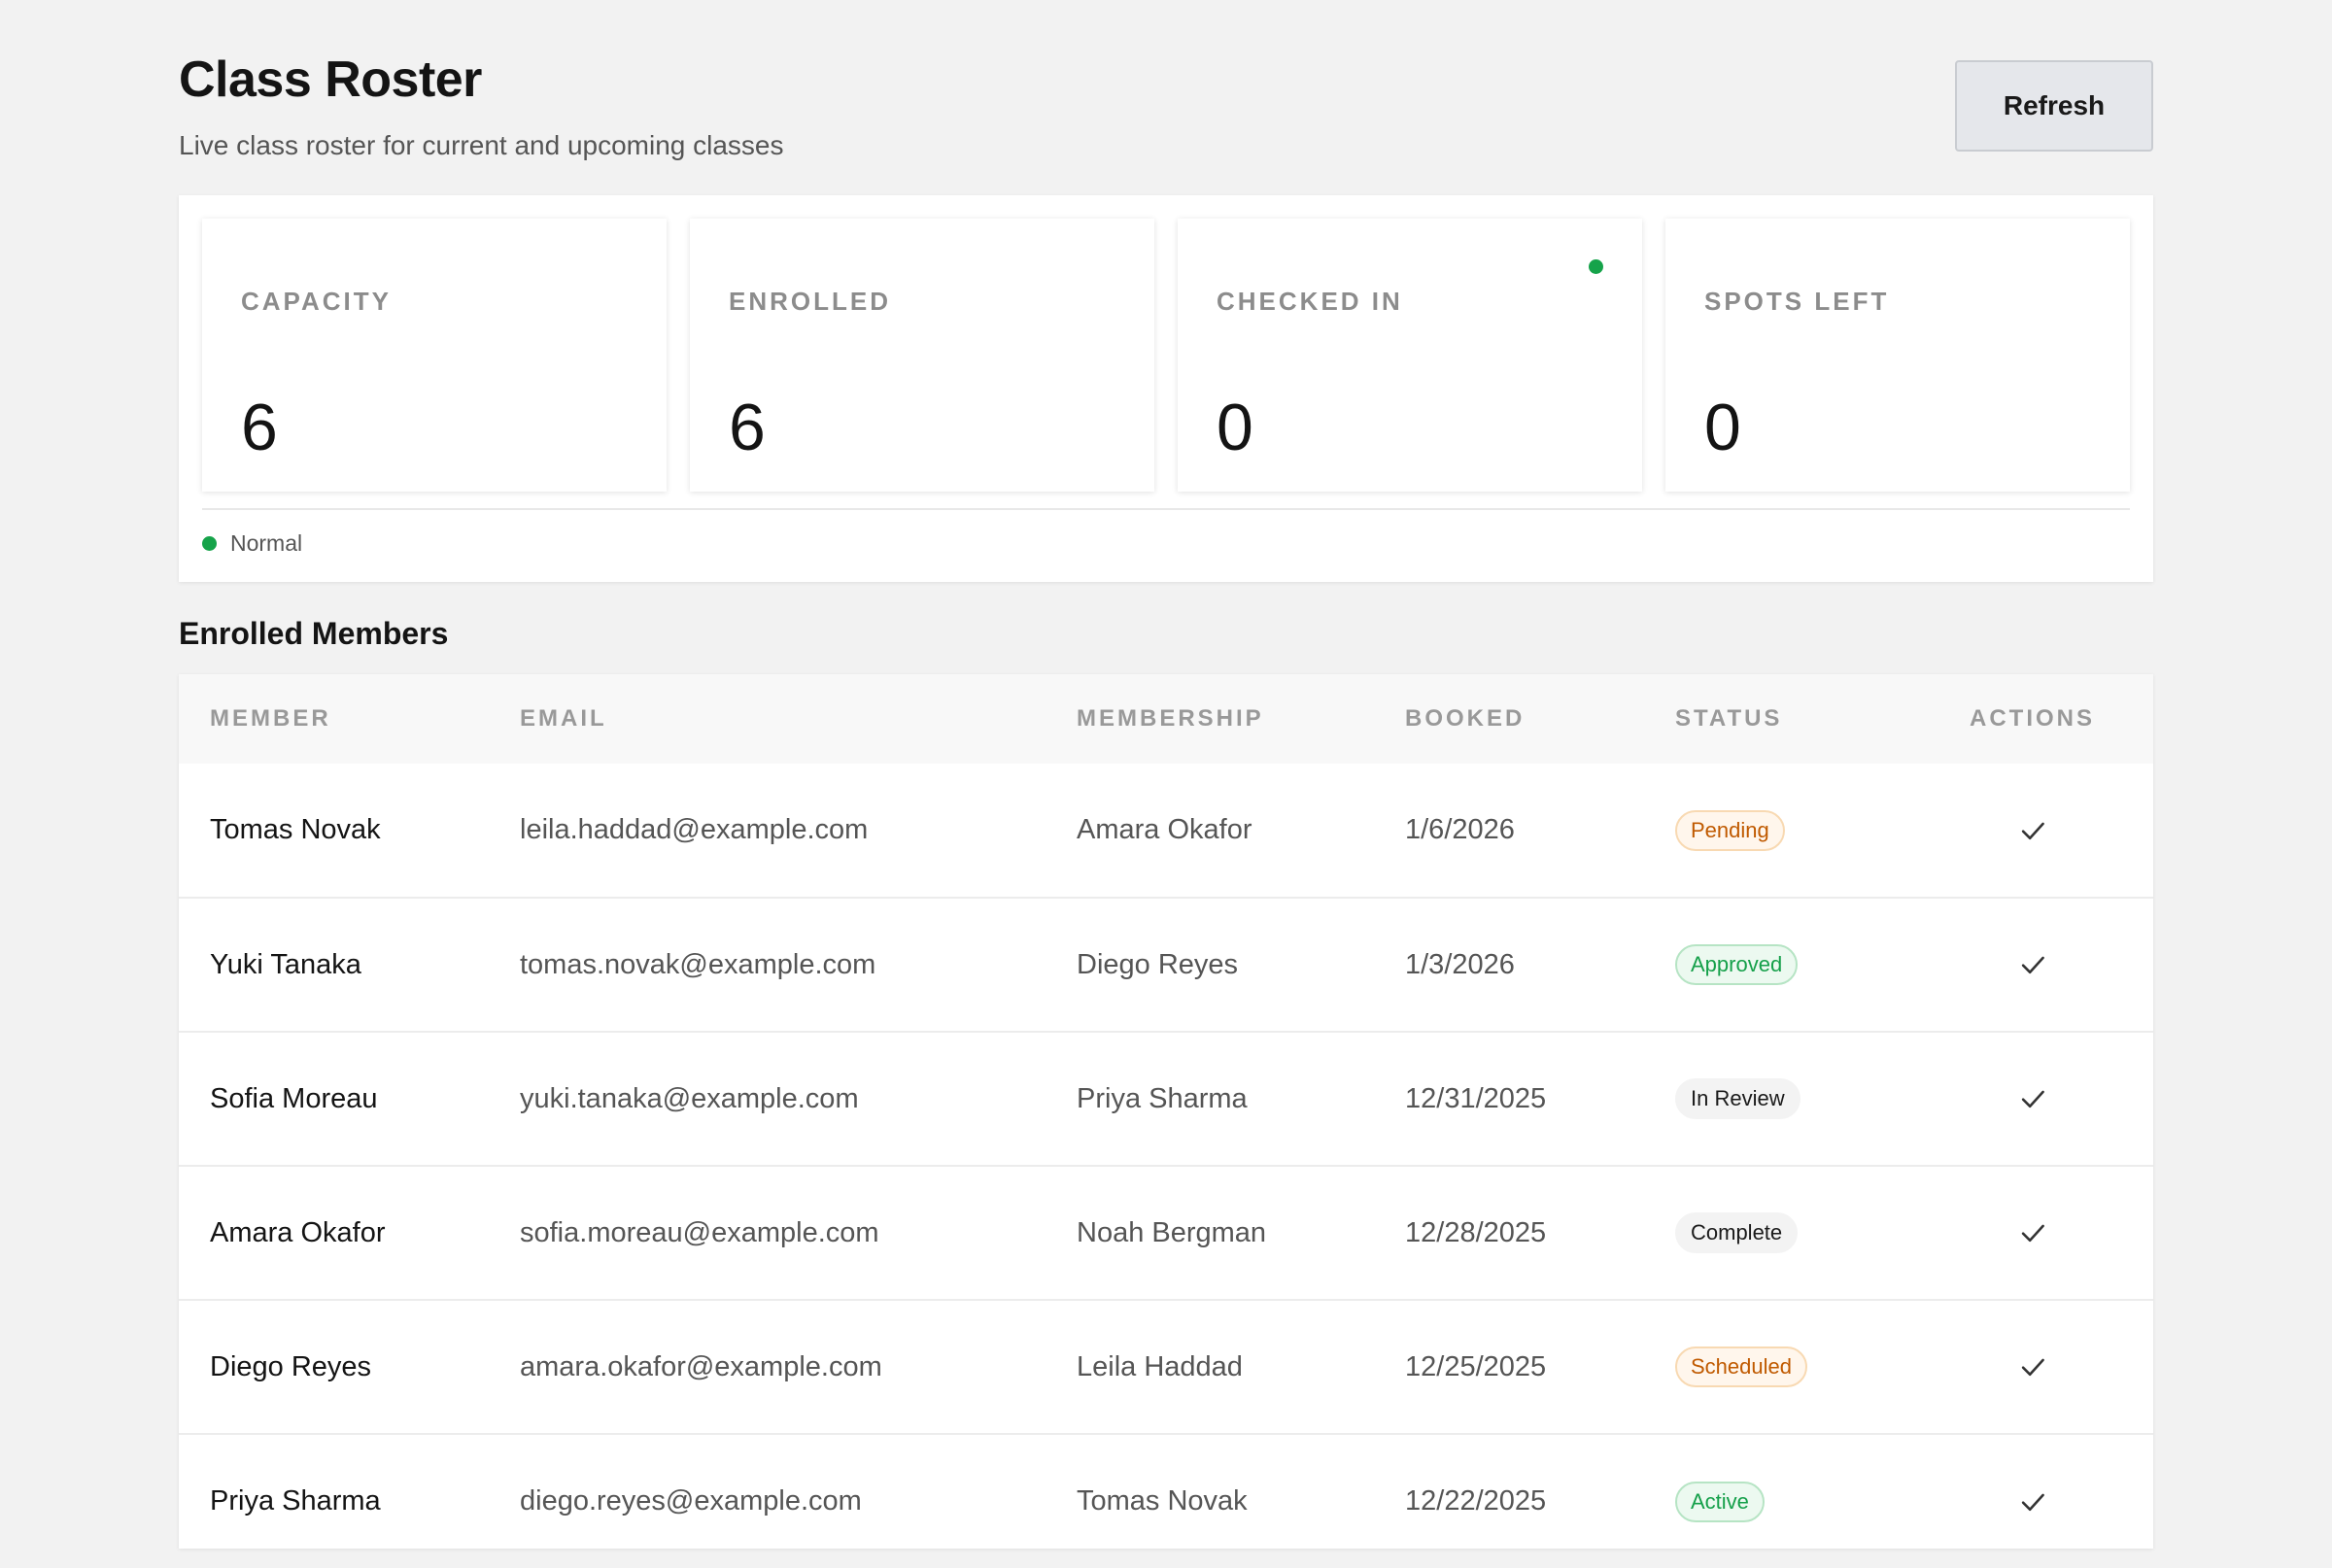 The width and height of the screenshot is (2332, 1568). Describe the element at coordinates (294, 1098) in the screenshot. I see `member-name: Sofia Moreau` at that location.